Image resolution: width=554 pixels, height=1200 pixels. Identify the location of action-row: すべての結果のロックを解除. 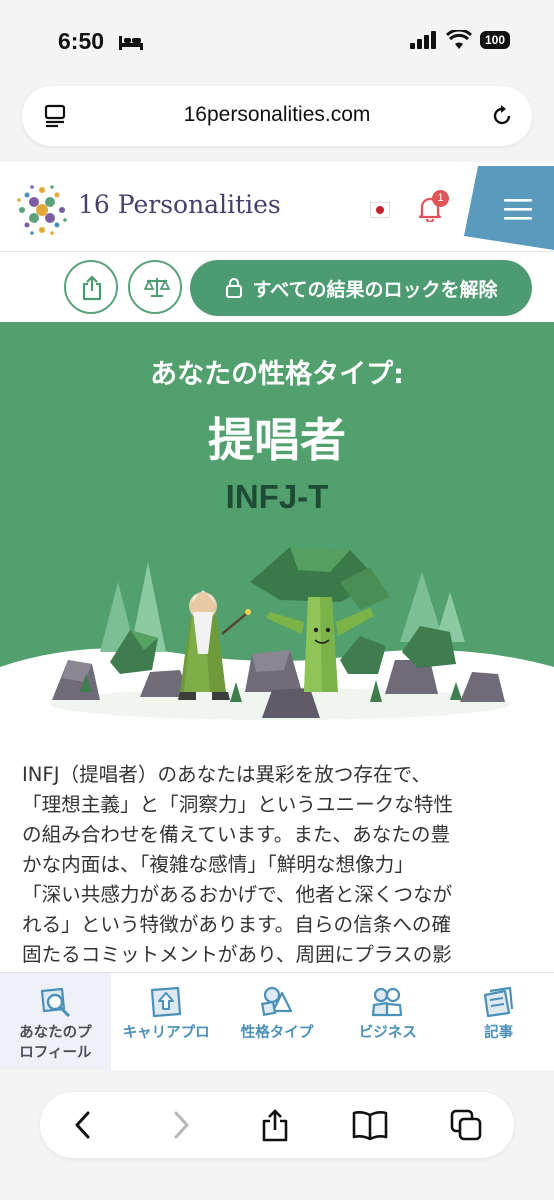
(277, 287).